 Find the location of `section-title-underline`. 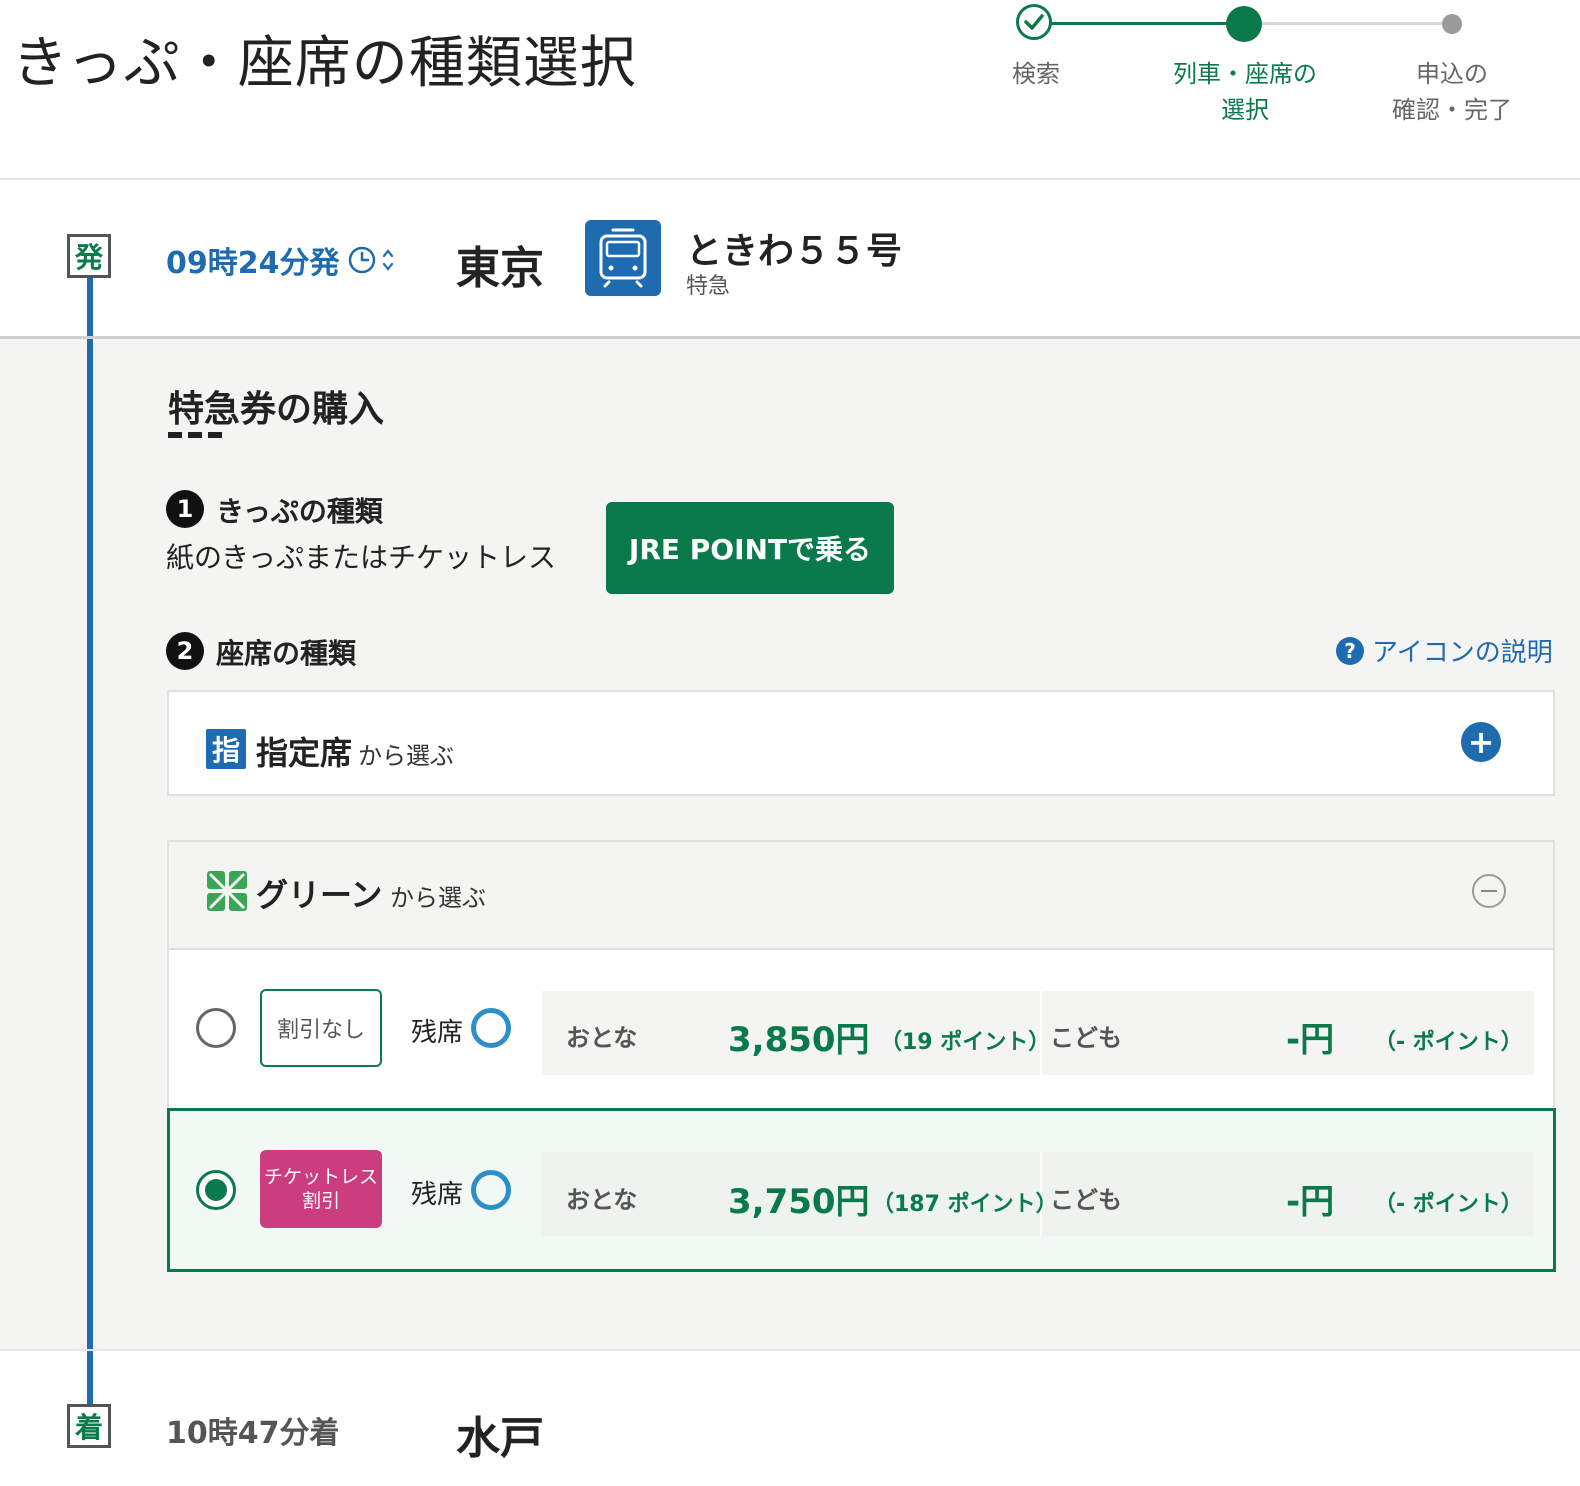

section-title-underline is located at coordinates (196, 435).